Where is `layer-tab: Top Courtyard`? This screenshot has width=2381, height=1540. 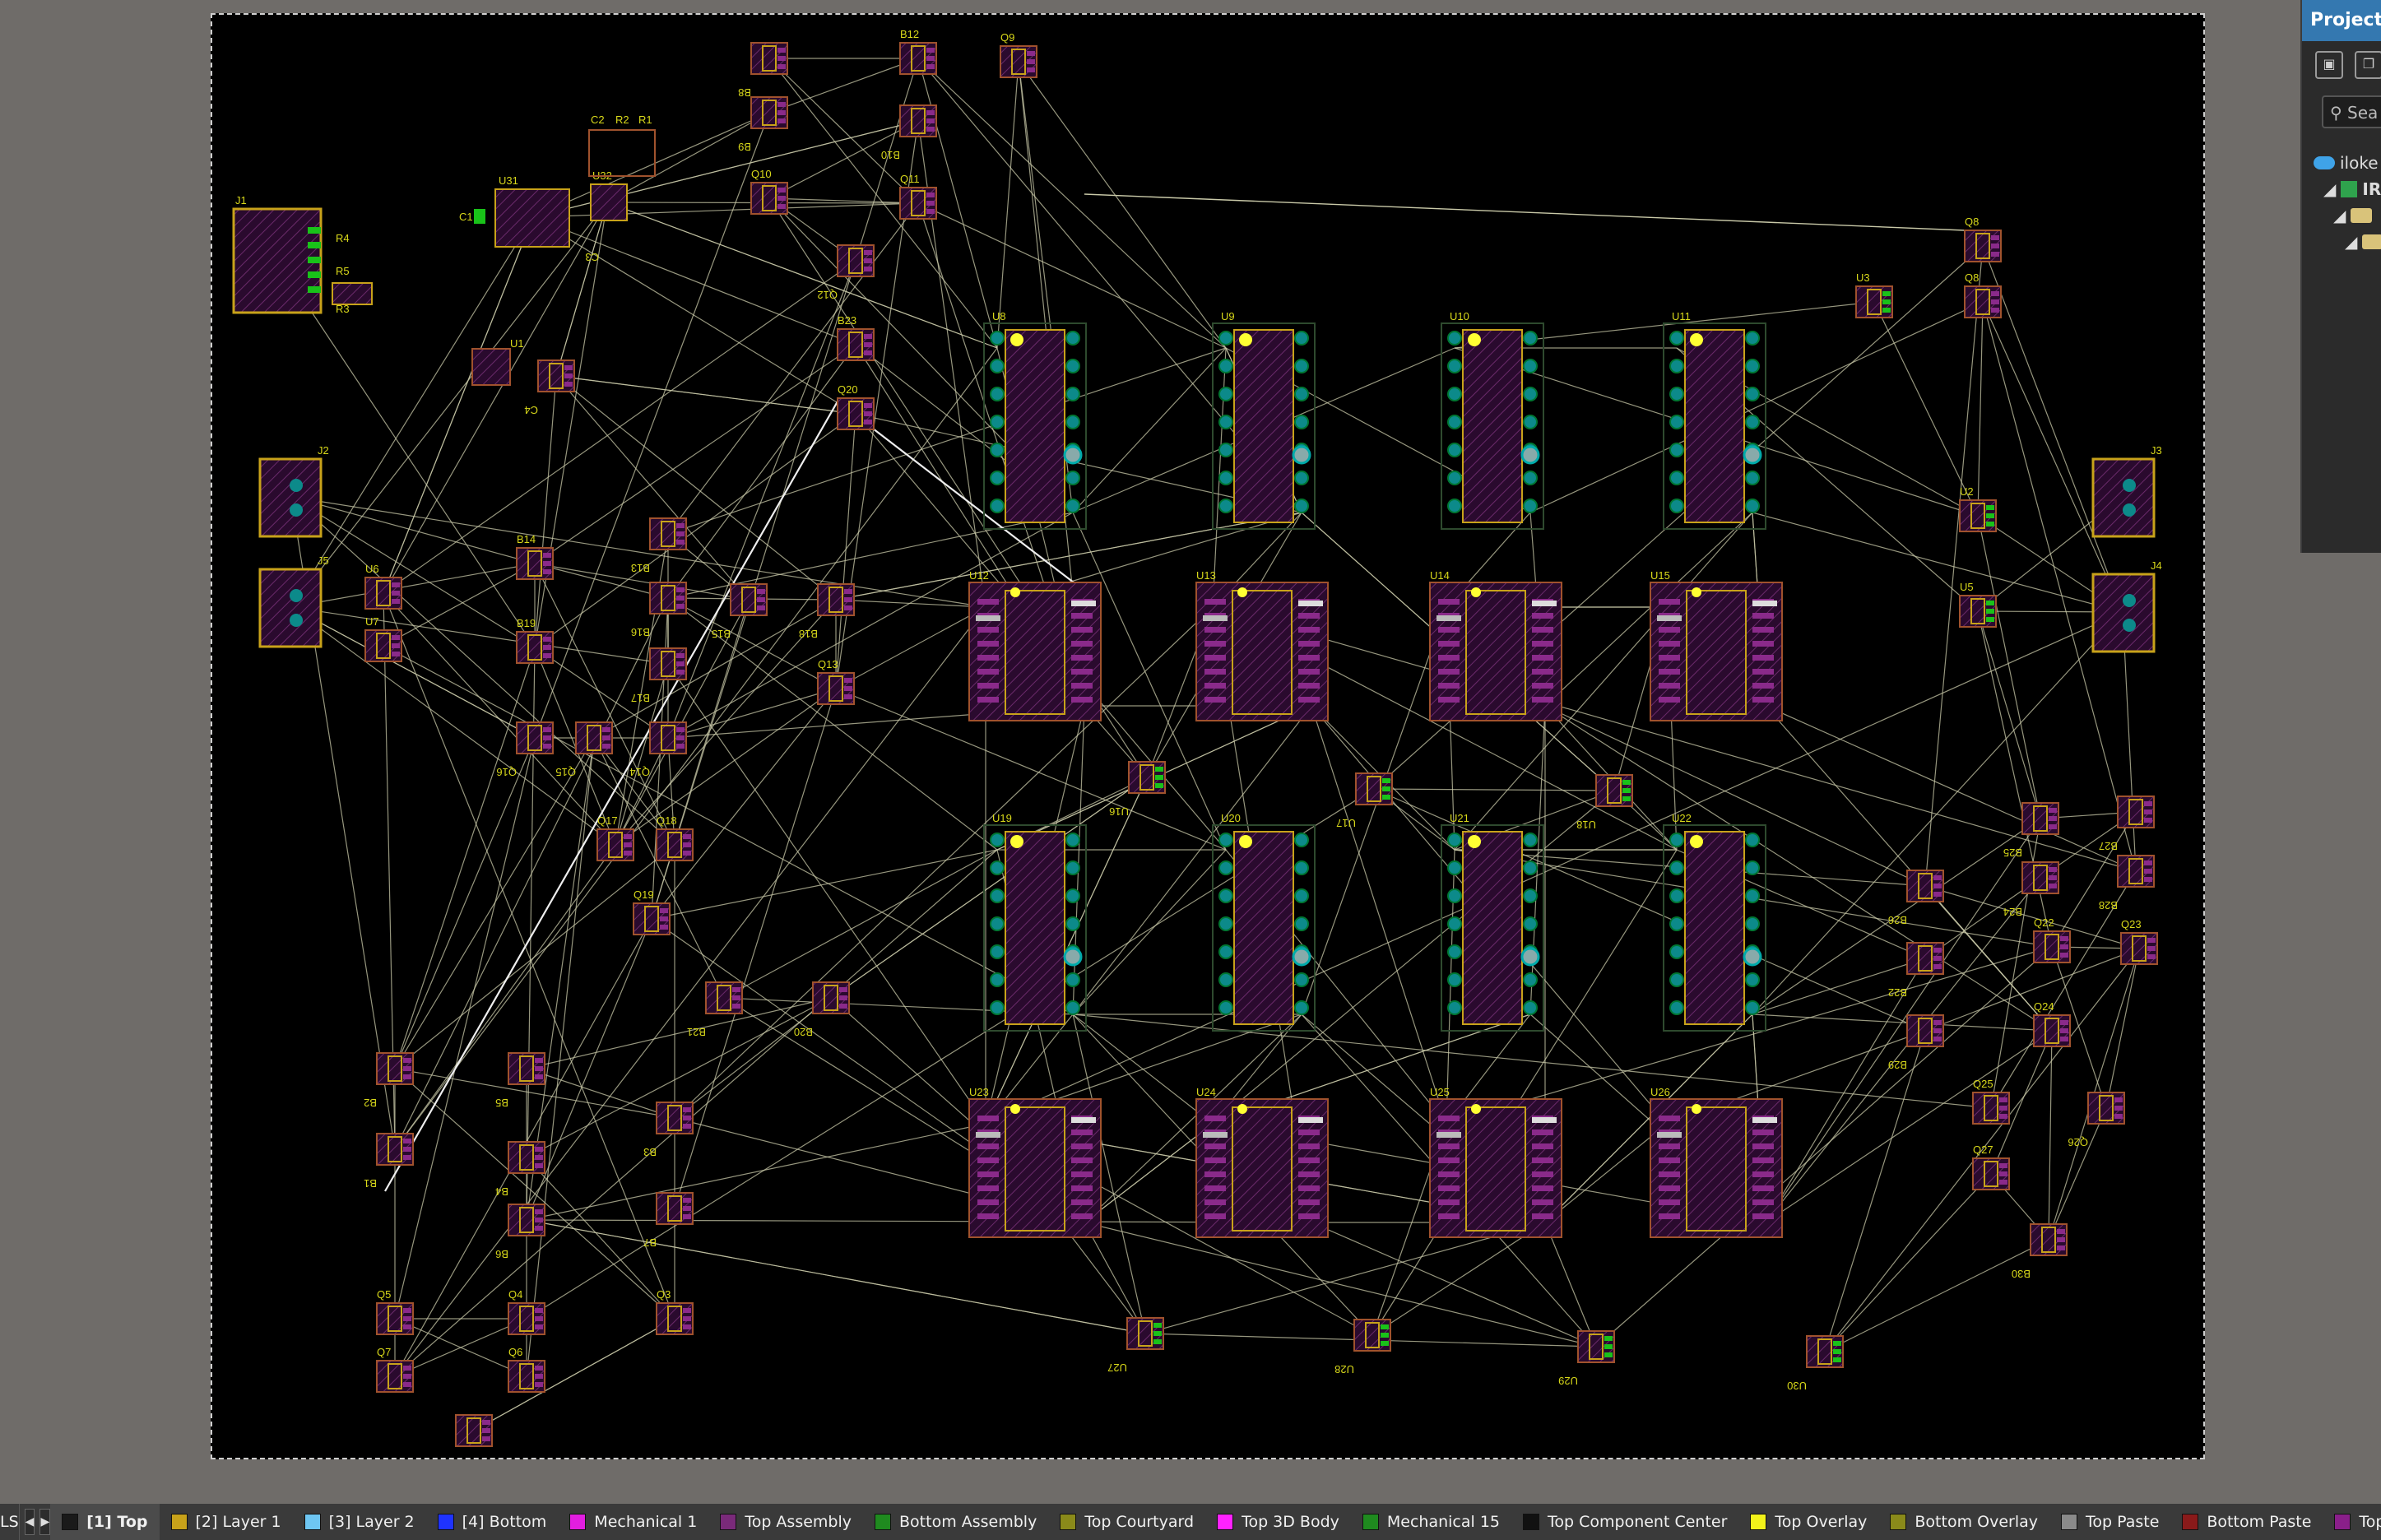
layer-tab: Top Courtyard is located at coordinates (1126, 1522).